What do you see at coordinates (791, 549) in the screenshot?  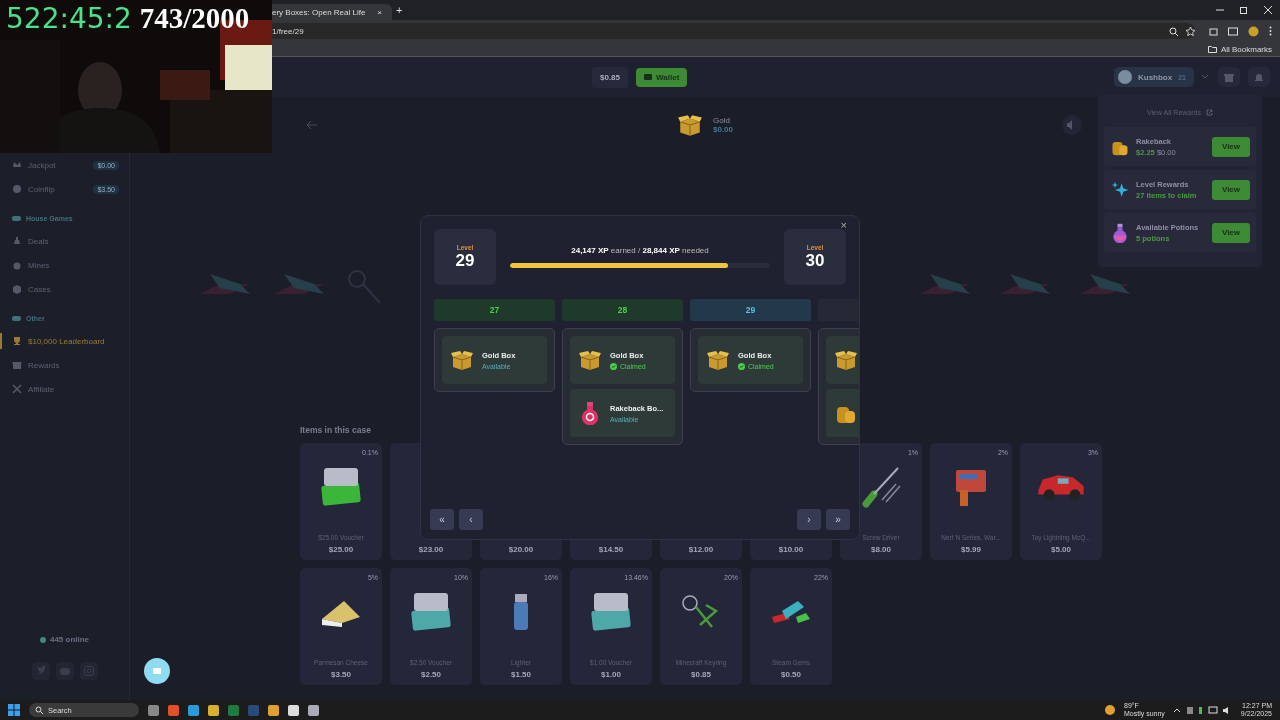 I see `item-price: $10.00` at bounding box center [791, 549].